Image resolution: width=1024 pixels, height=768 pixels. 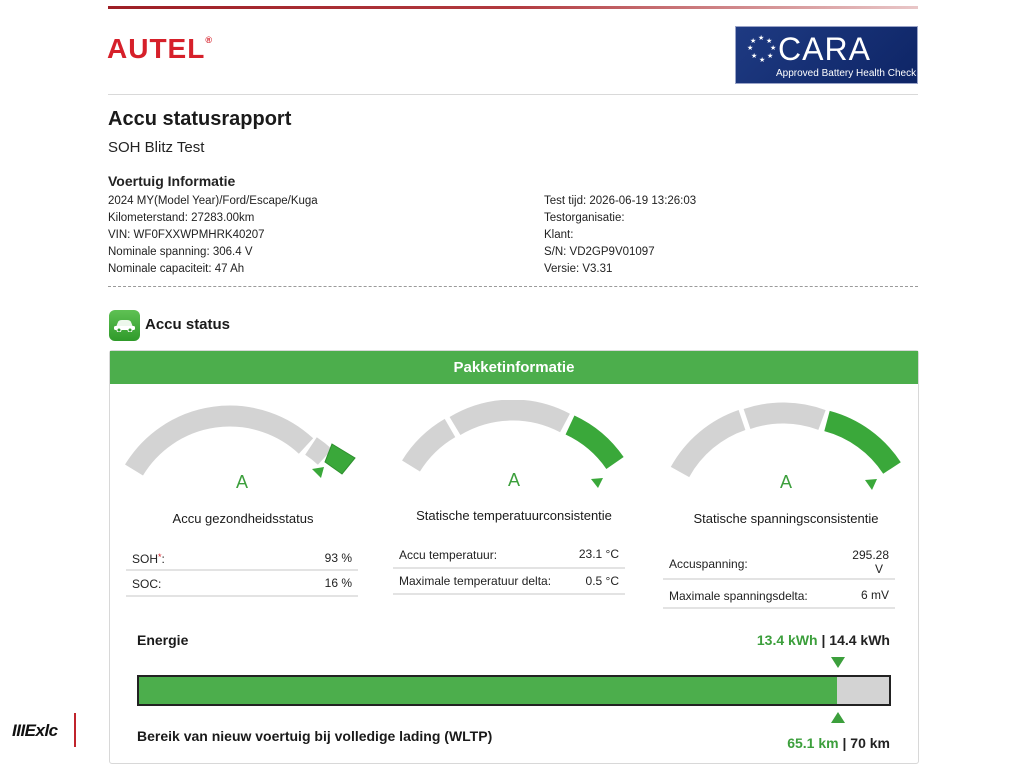 What do you see at coordinates (488, 690) in the screenshot?
I see `energy-bar-fill` at bounding box center [488, 690].